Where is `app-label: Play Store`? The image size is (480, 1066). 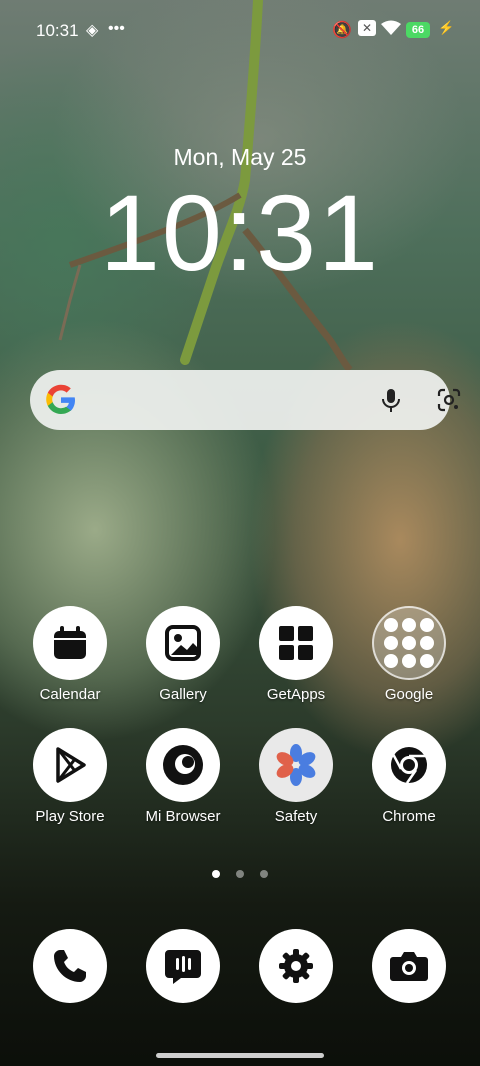
app-label: Play Store is located at coordinates (70, 816).